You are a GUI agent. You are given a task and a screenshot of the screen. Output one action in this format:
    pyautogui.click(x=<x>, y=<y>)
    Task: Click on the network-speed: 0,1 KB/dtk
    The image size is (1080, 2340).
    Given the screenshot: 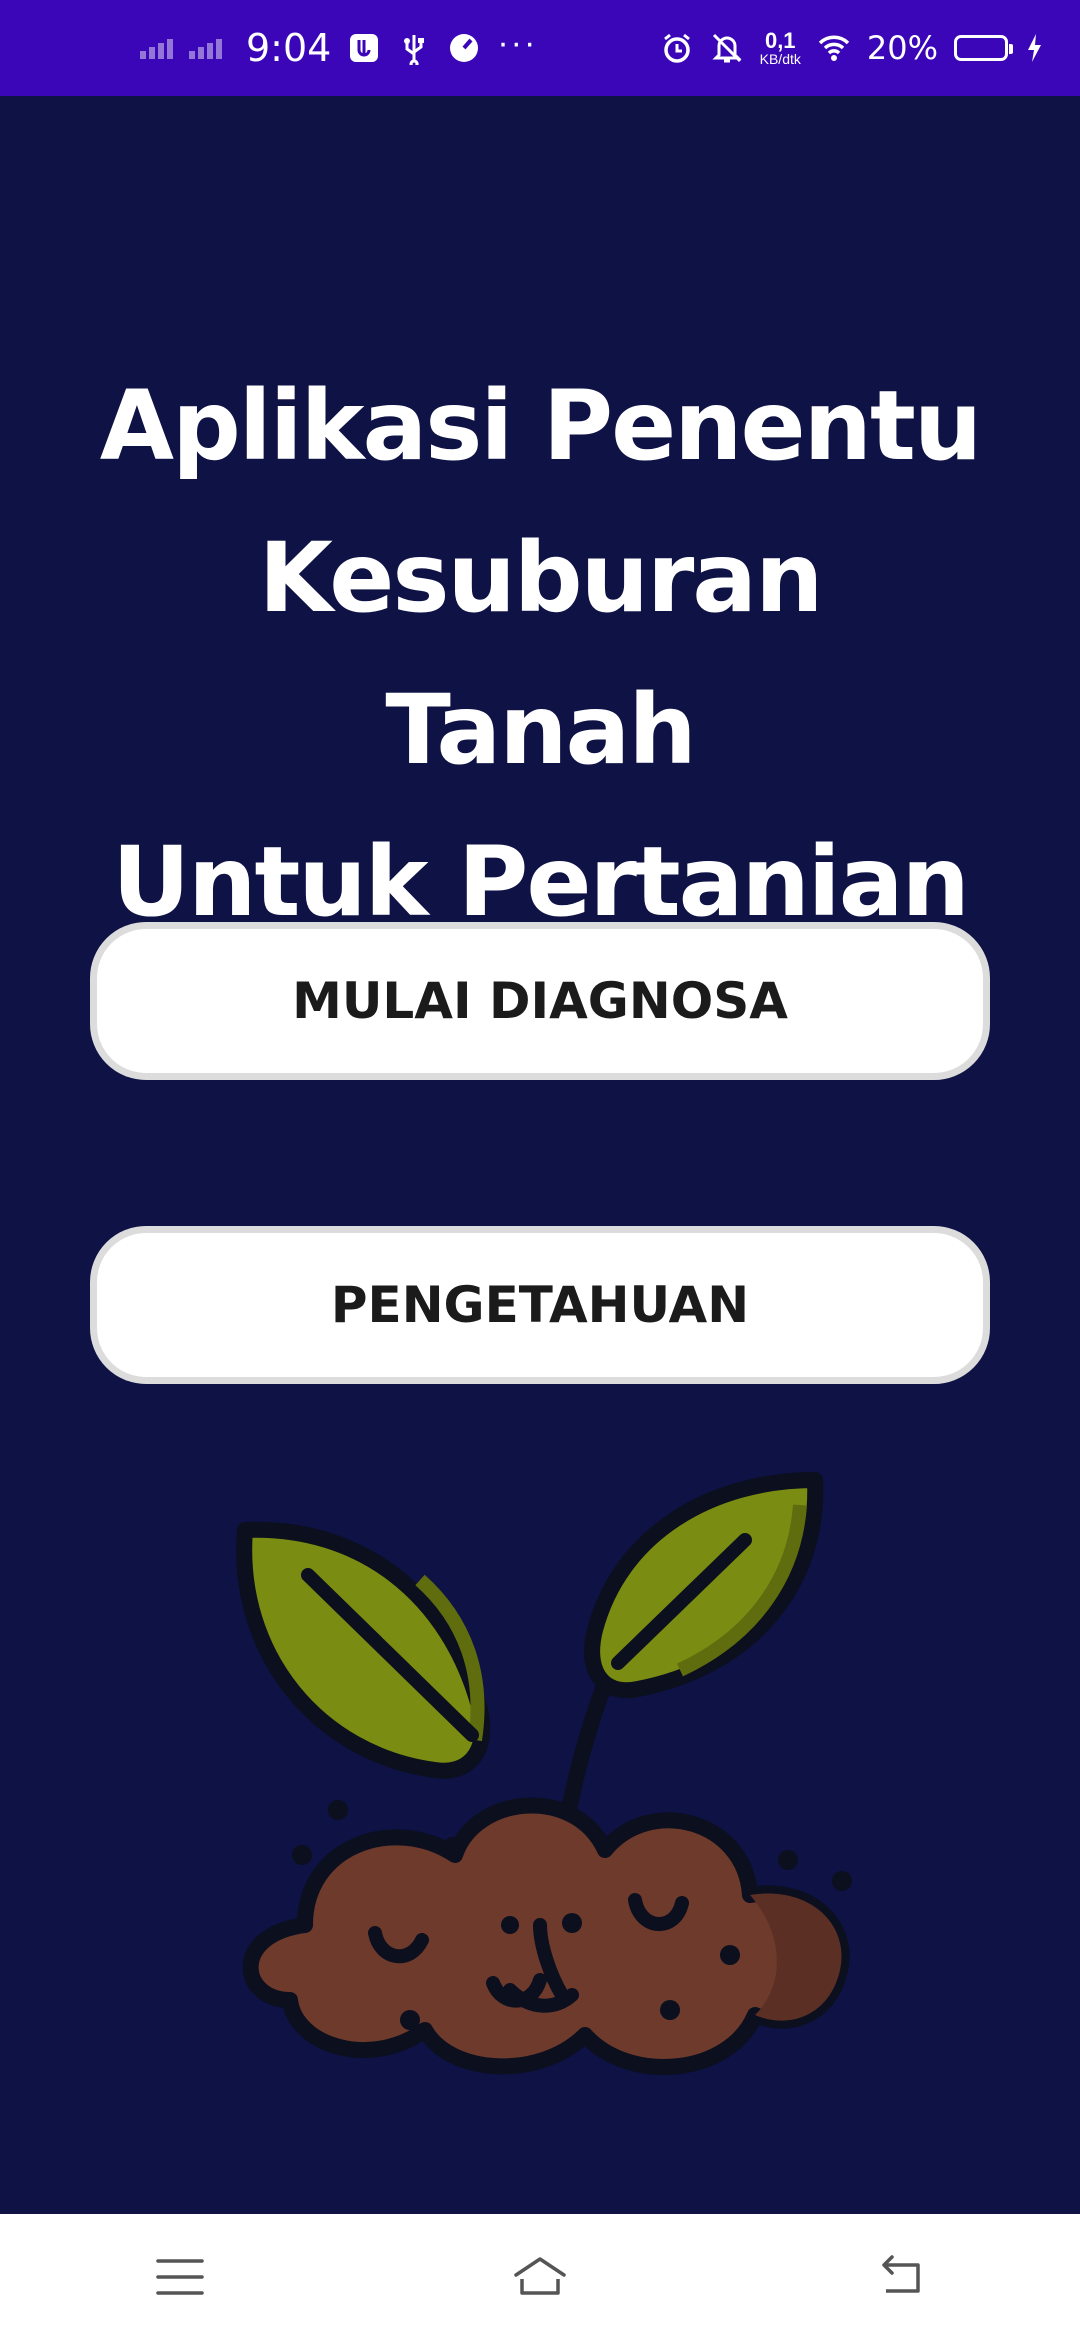 What is the action you would take?
    pyautogui.click(x=780, y=47)
    